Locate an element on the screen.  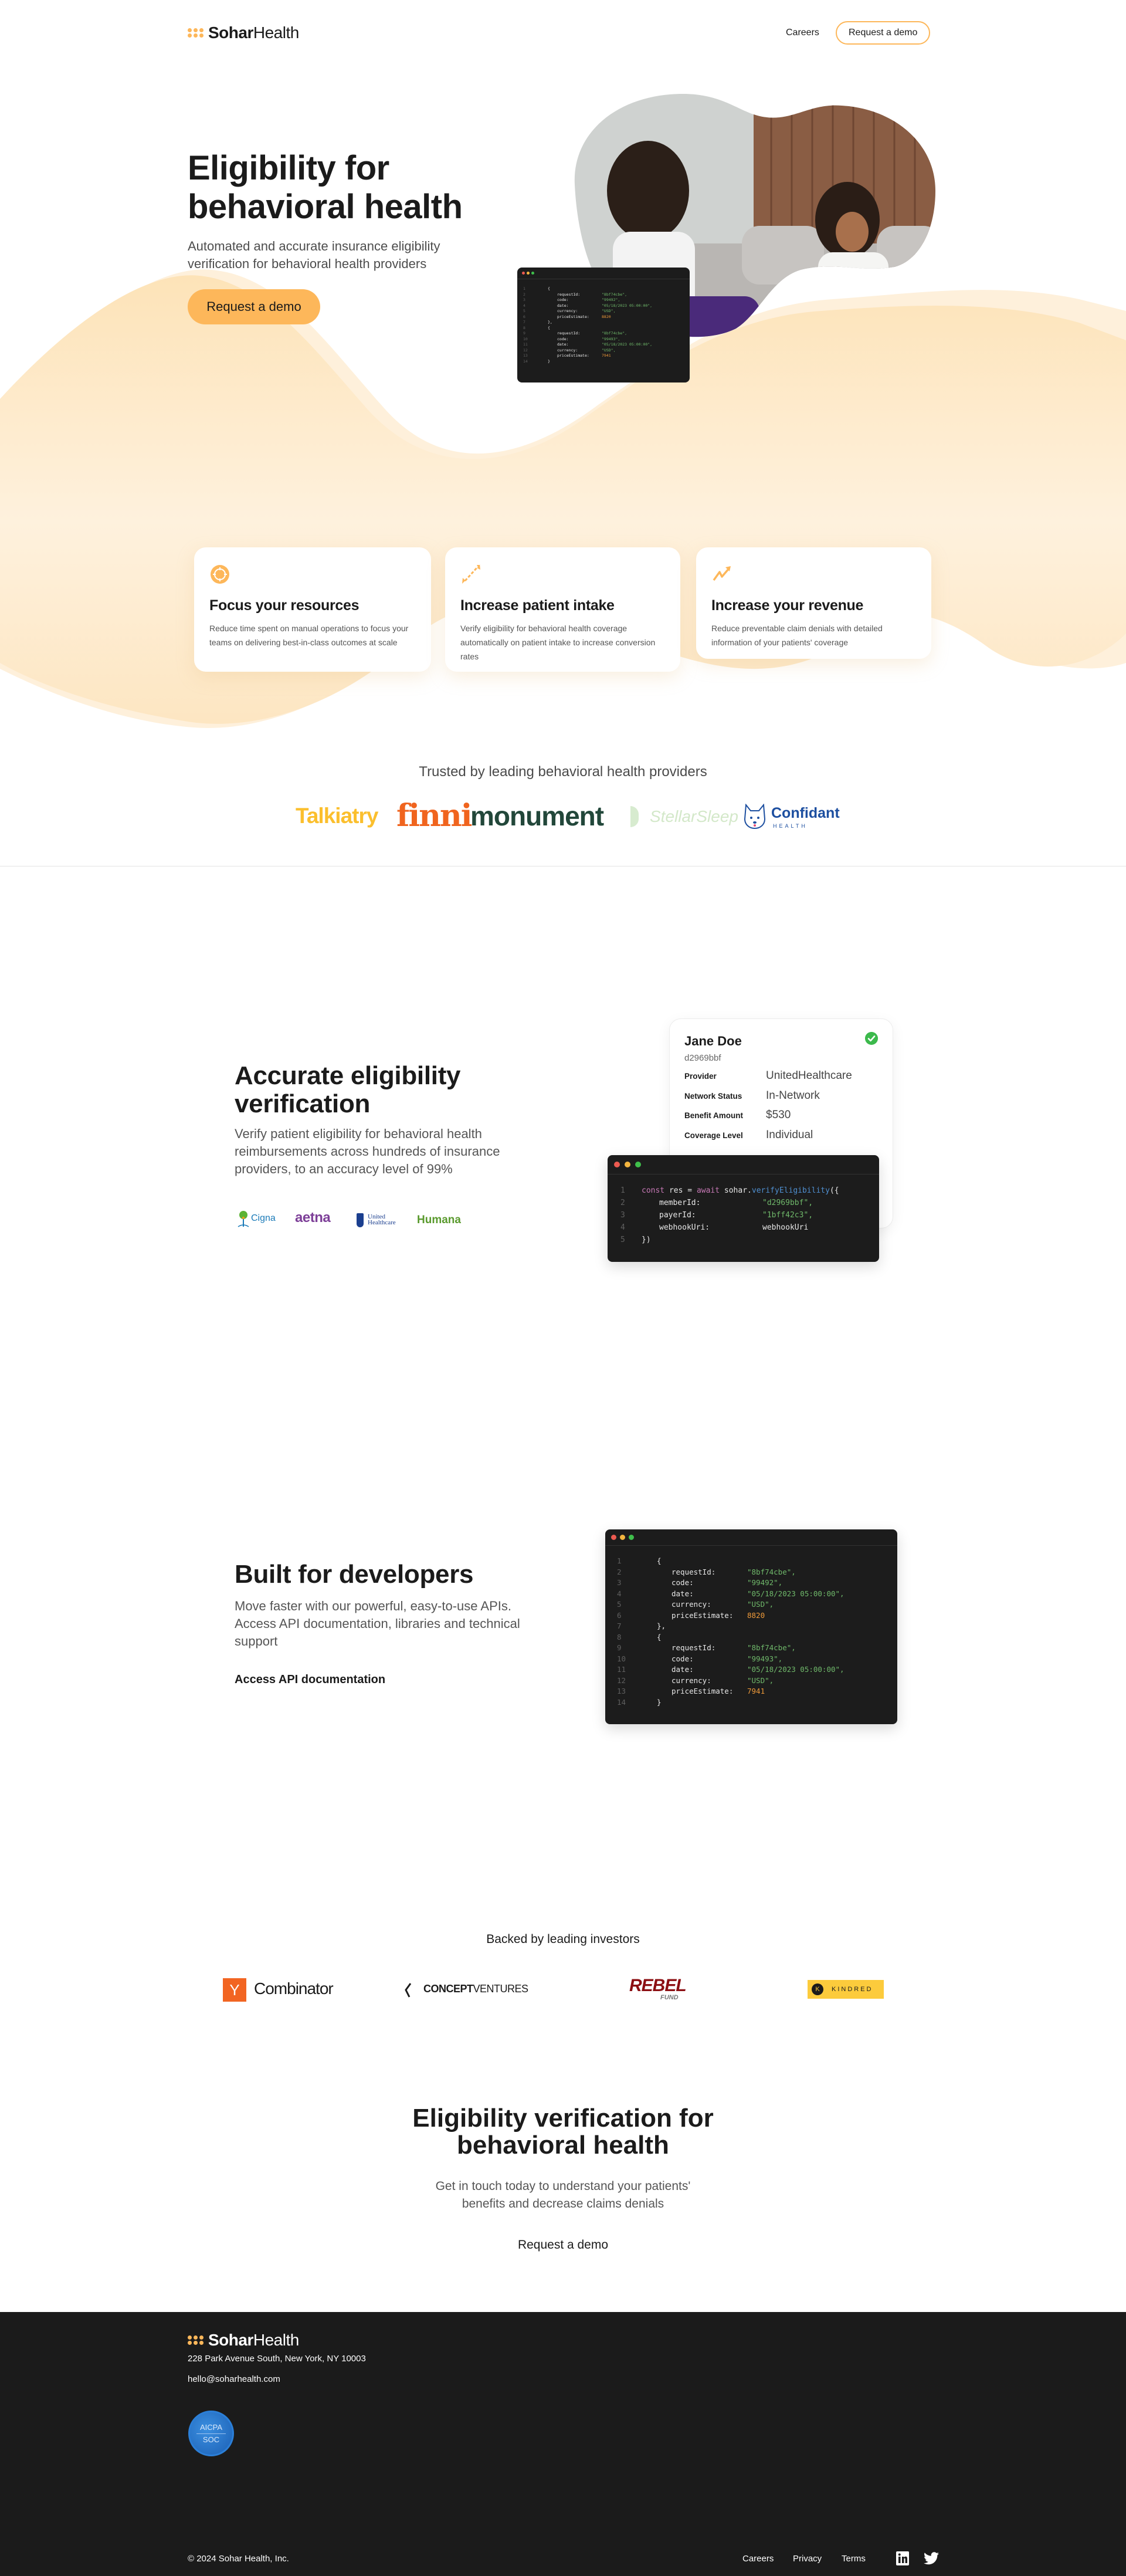
line-number: 13 is located at coordinates (621, 1691).